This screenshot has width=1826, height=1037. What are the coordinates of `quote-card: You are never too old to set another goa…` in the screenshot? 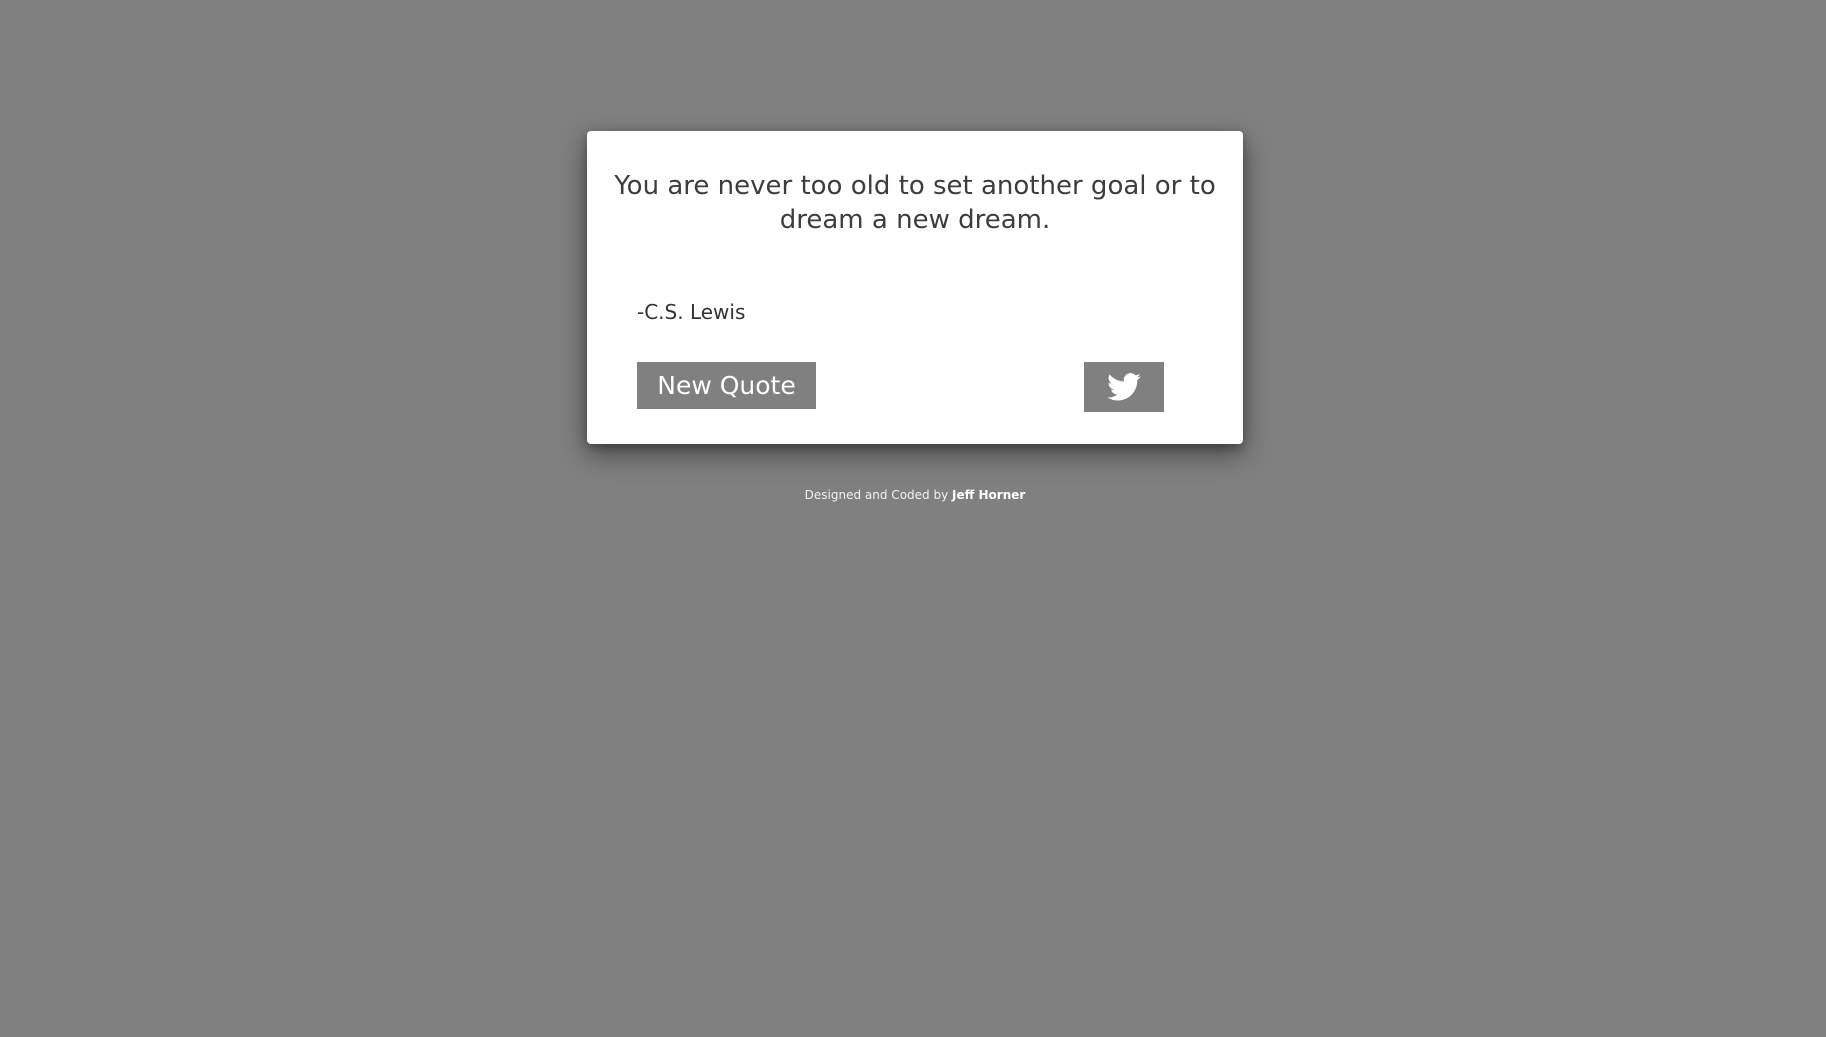 It's located at (915, 287).